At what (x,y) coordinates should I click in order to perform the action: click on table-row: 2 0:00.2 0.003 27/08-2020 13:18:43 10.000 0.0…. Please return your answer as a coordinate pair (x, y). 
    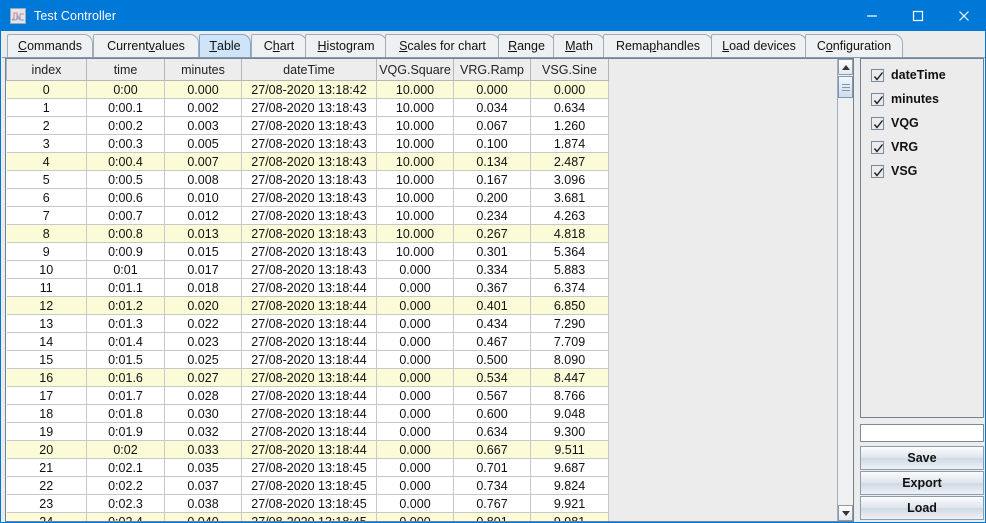
    Looking at the image, I should click on (307, 125).